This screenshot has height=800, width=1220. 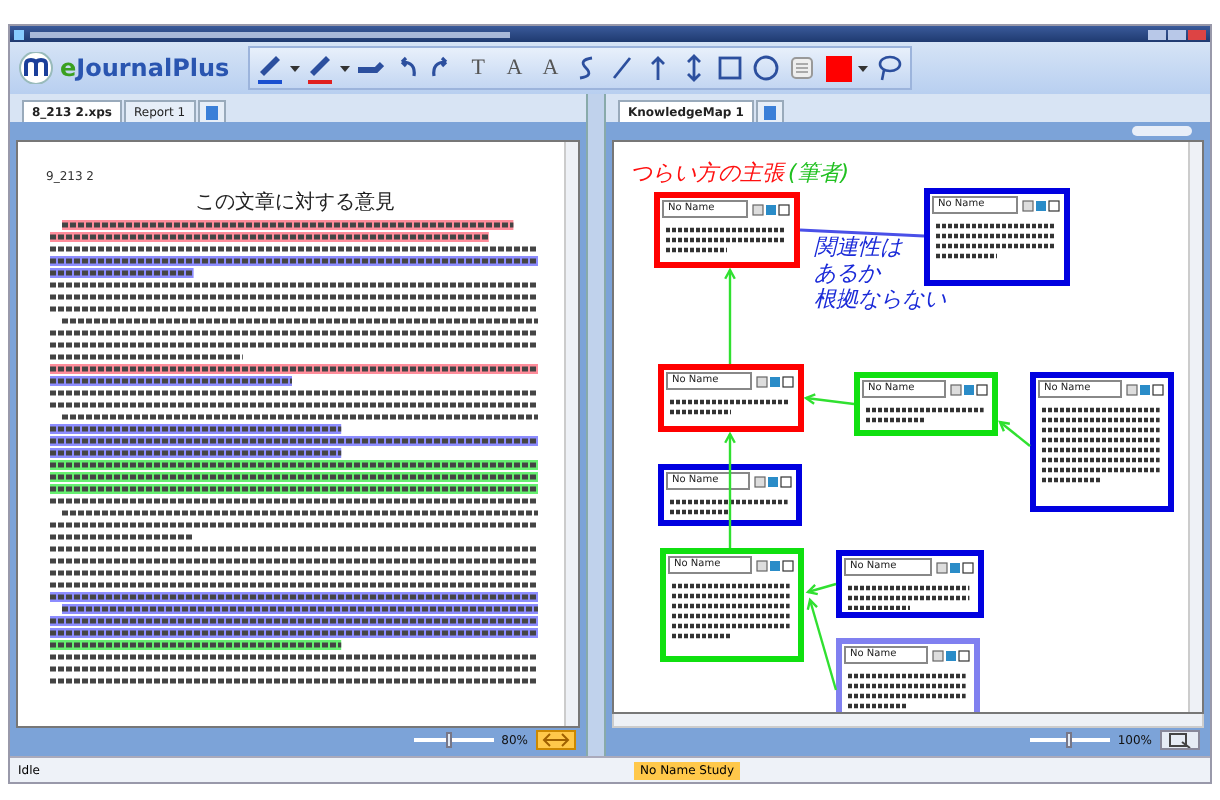 What do you see at coordinates (880, 300) in the screenshot?
I see `handwritten-note: 根拠ならない` at bounding box center [880, 300].